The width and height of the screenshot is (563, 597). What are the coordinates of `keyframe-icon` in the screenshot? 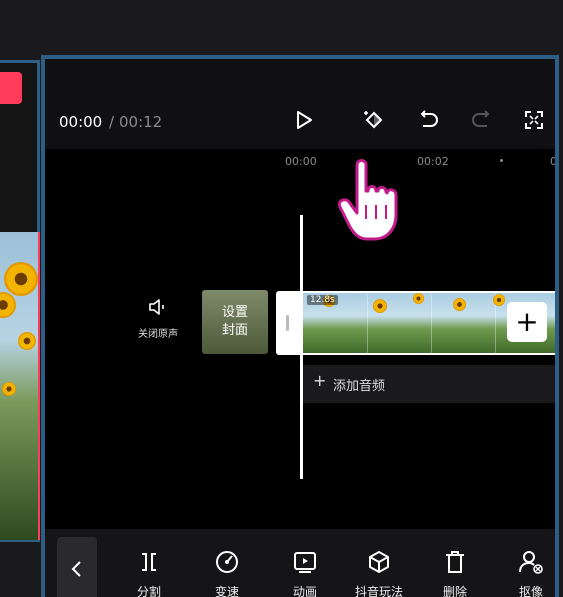 It's located at (373, 120).